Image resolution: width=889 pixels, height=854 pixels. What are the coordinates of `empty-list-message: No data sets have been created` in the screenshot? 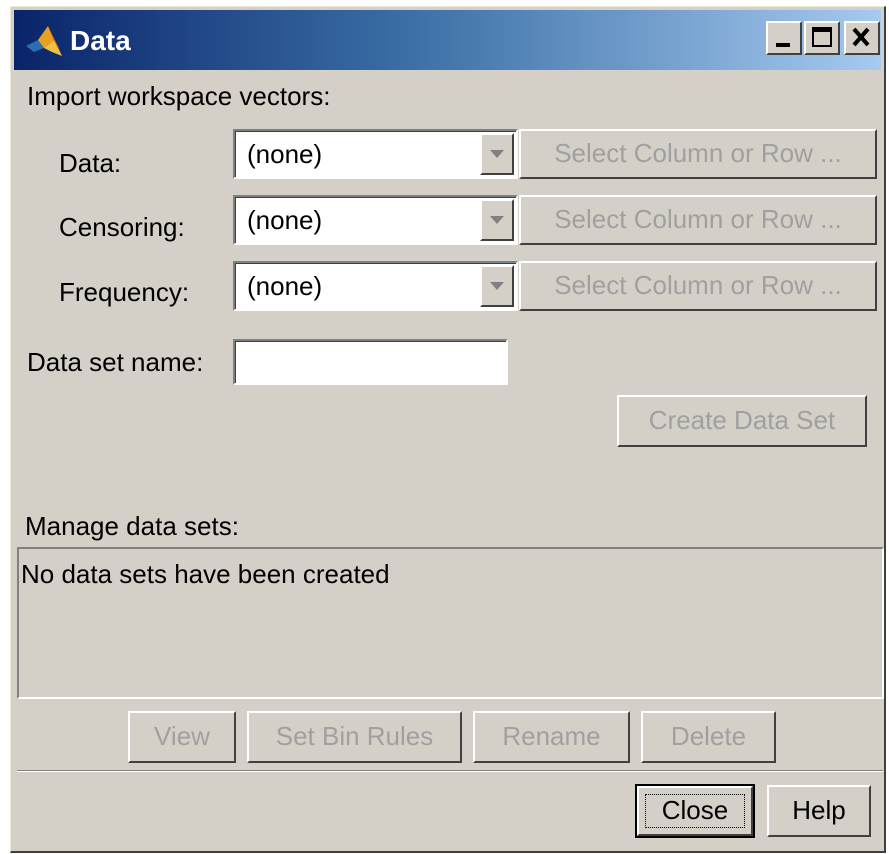 It's located at (205, 574).